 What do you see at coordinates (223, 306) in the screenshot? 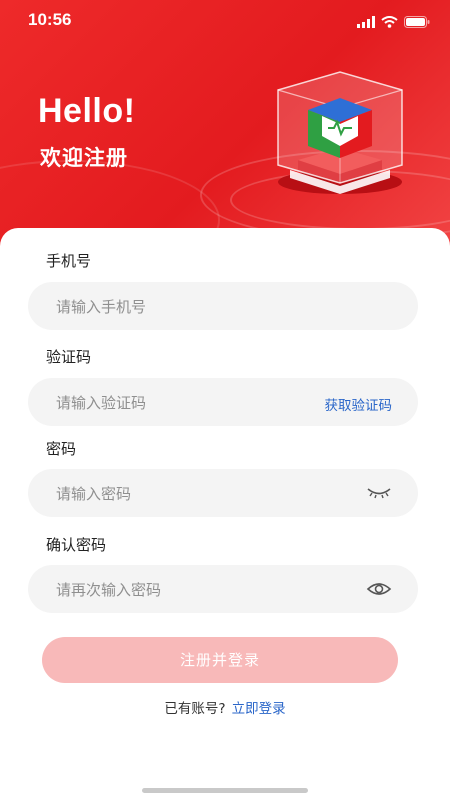
I see `phone-input: 请输入手机号` at bounding box center [223, 306].